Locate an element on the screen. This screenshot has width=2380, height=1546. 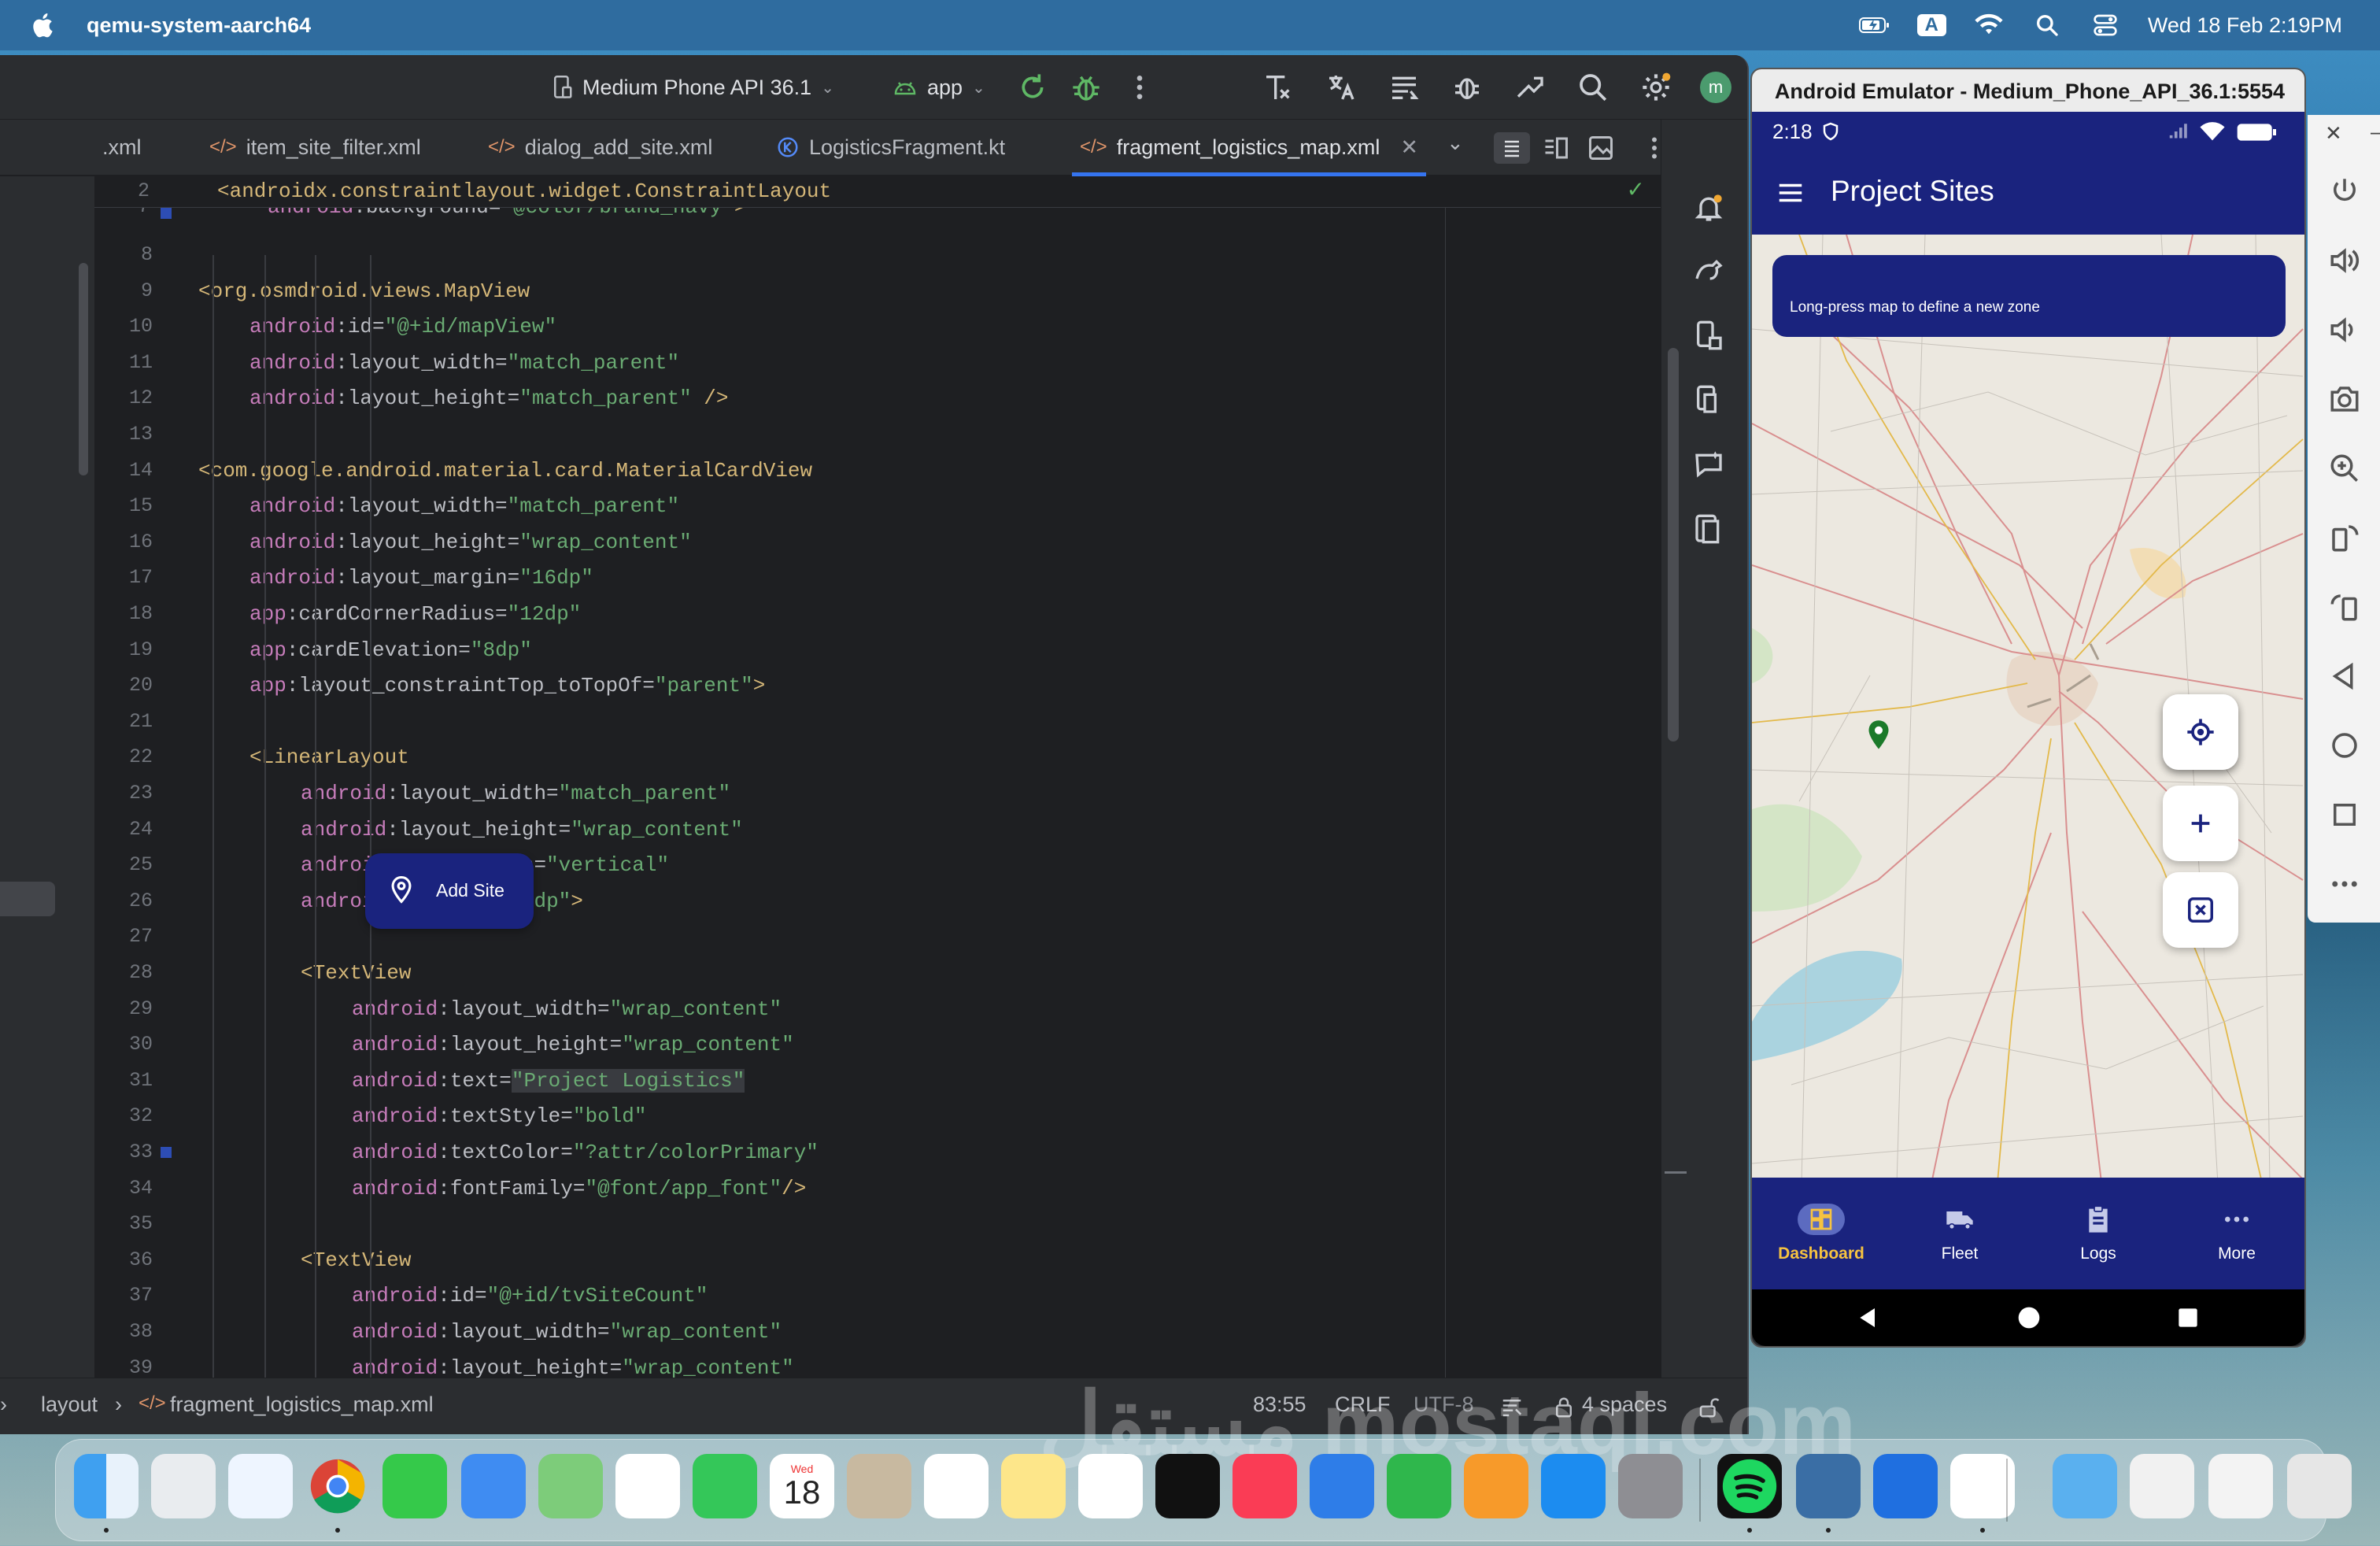
code-line: android:layout_margin="16dp" is located at coordinates (421, 577).